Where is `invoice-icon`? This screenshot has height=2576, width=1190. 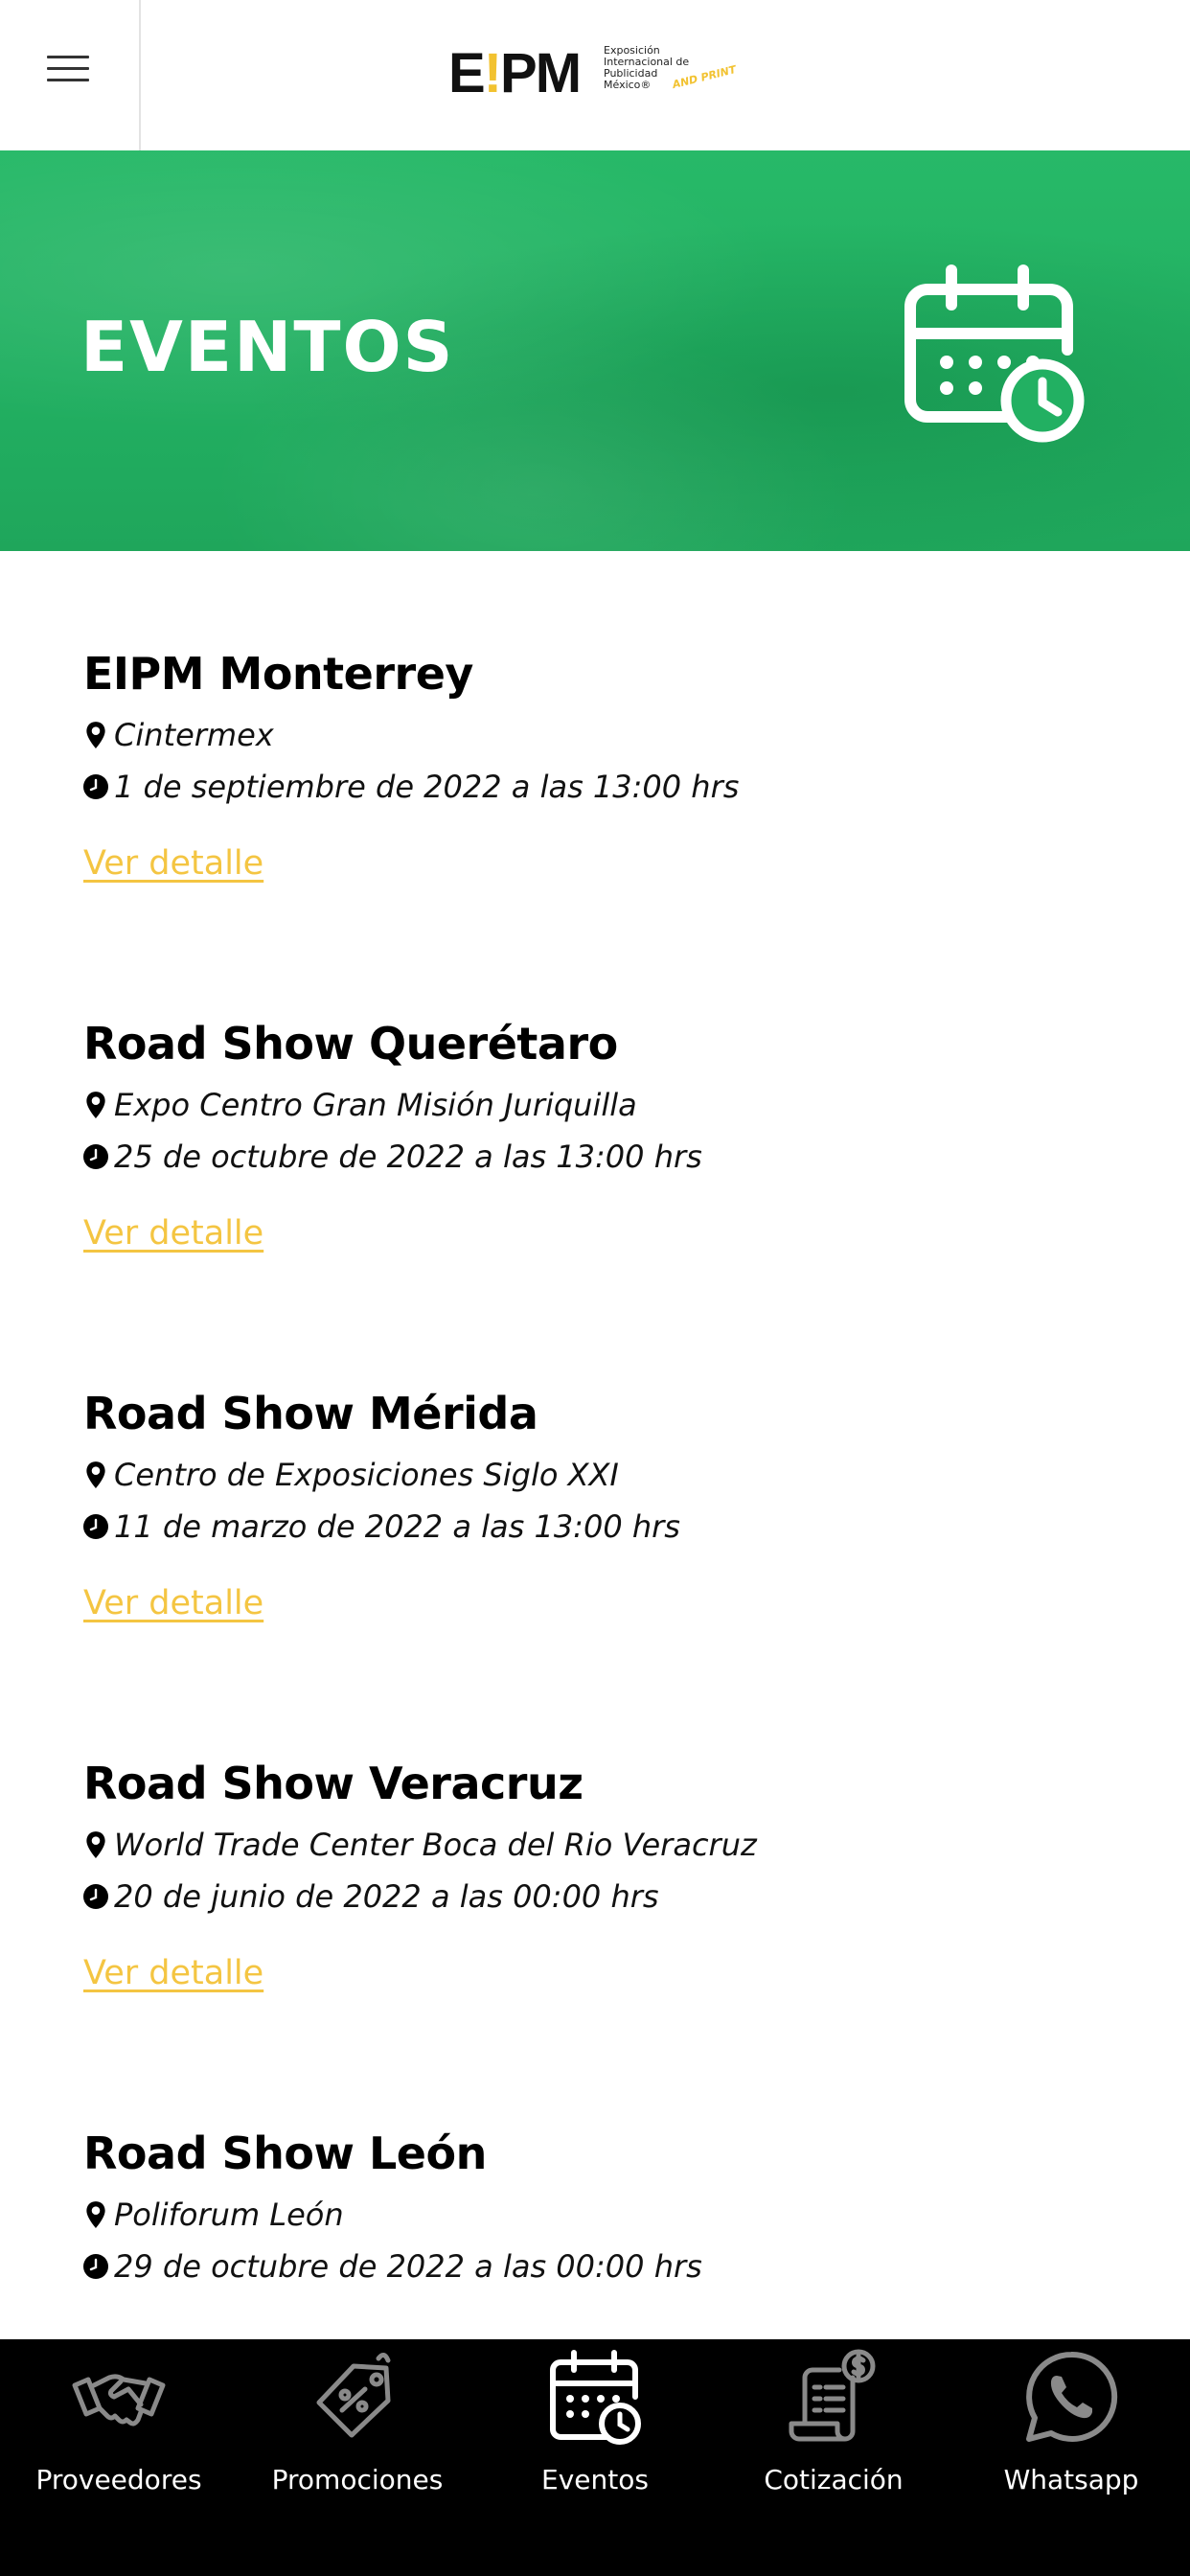 invoice-icon is located at coordinates (833, 2395).